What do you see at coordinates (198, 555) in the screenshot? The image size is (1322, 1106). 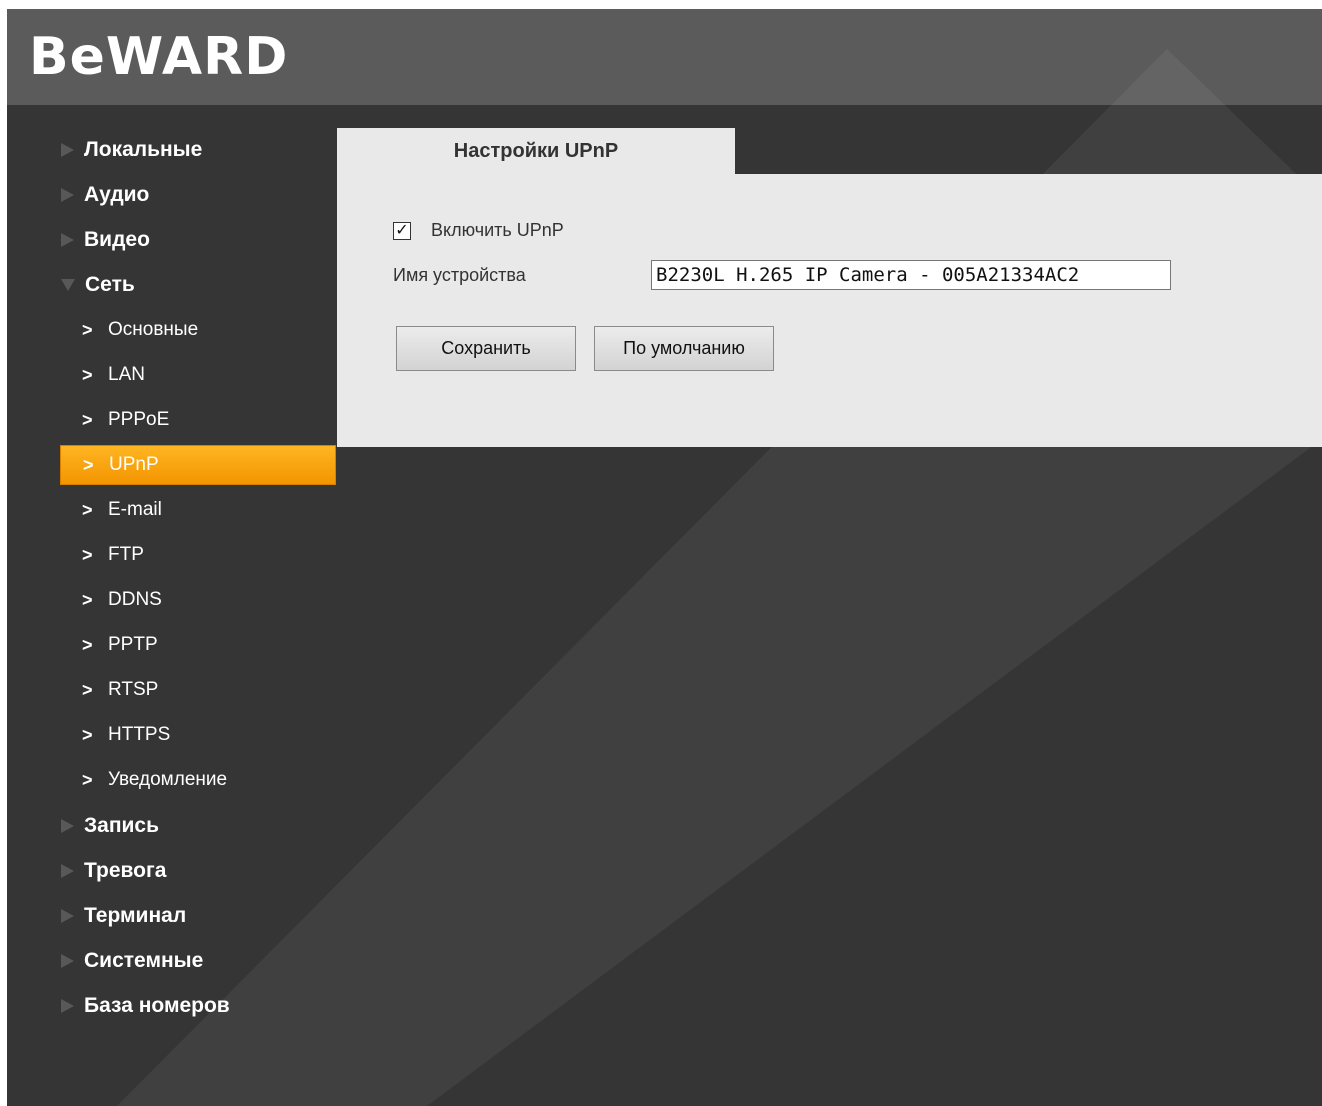 I see `sidebar-subitem-ftp: > FTP` at bounding box center [198, 555].